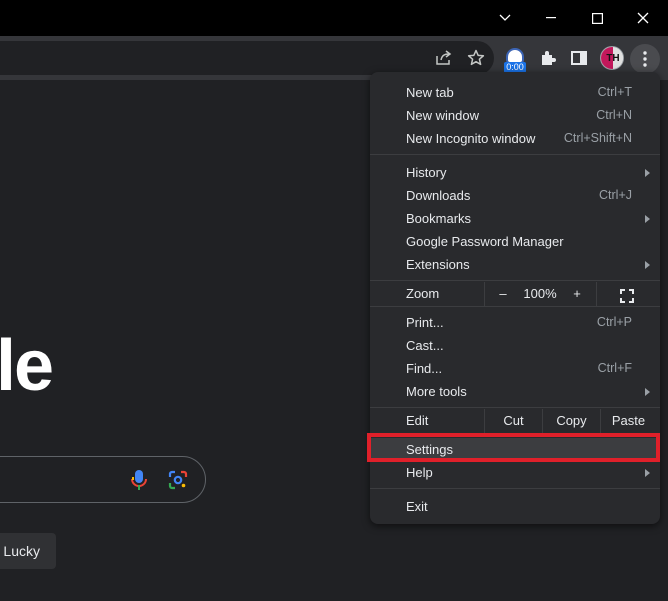  I want to click on close-icon, so click(643, 18).